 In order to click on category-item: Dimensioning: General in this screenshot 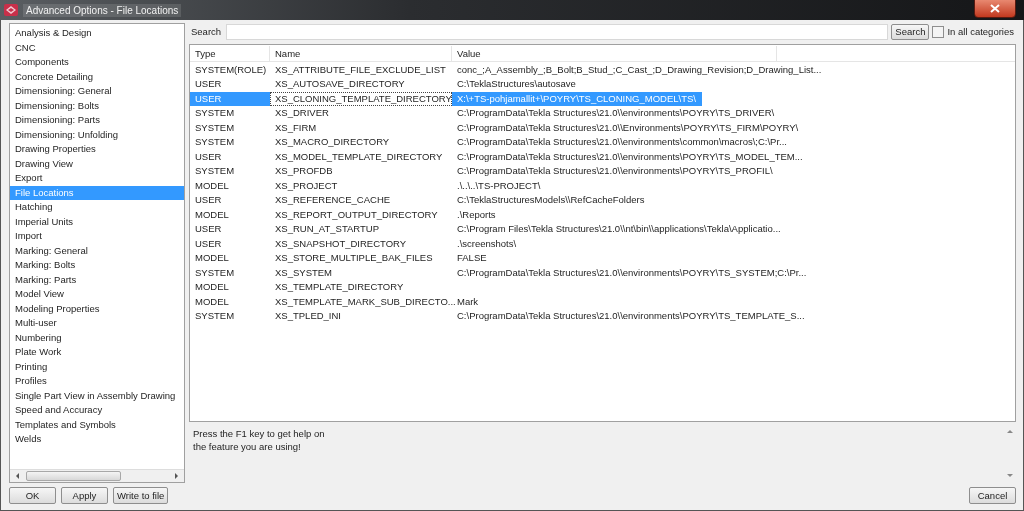, I will do `click(97, 91)`.